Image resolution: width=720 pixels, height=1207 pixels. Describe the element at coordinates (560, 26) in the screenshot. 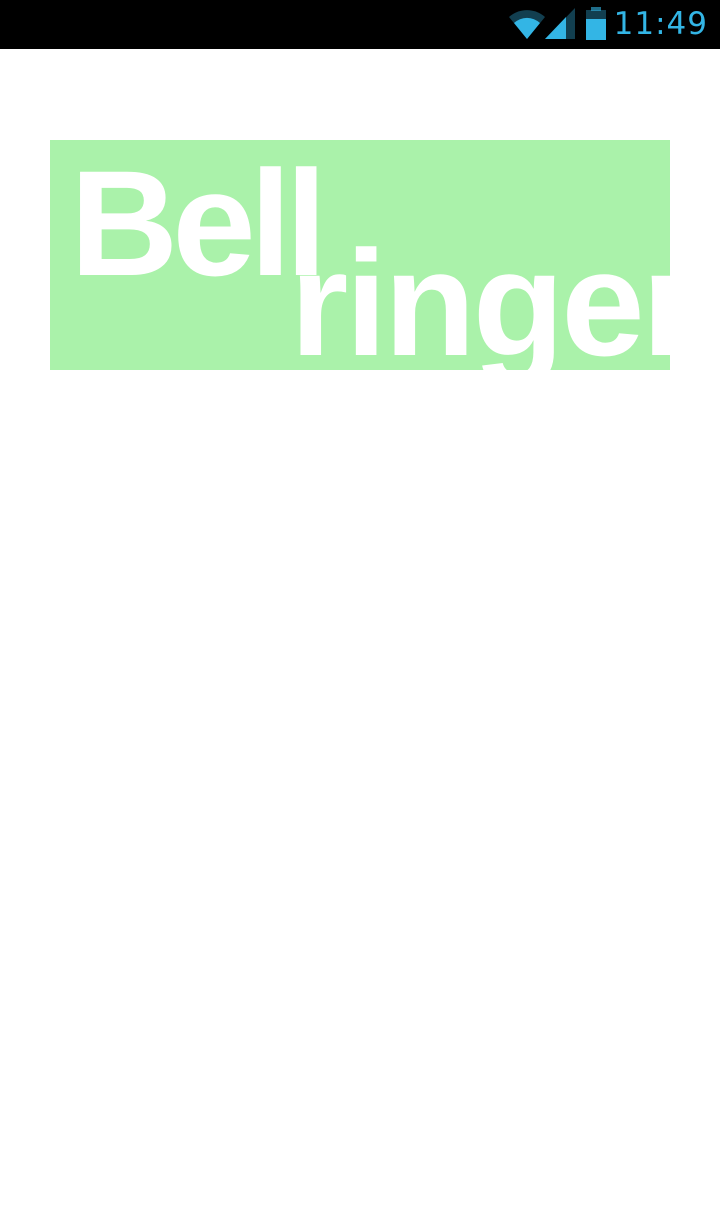

I see `signal-icon` at that location.